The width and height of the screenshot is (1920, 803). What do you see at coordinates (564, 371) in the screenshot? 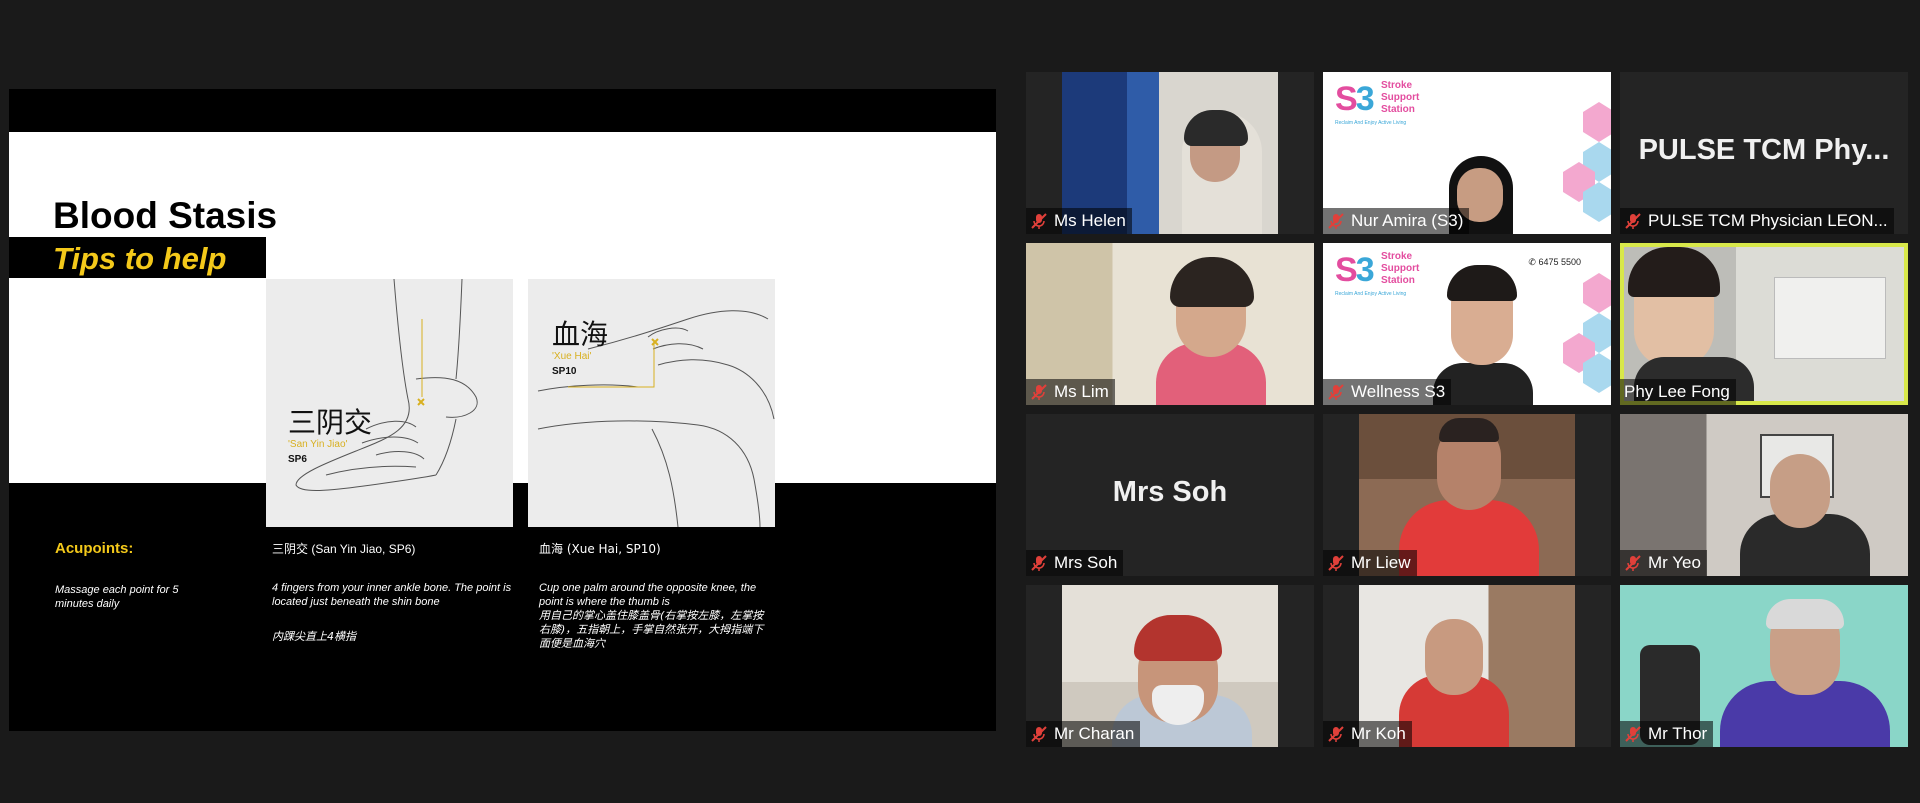
I see `sp10-code: SP10` at bounding box center [564, 371].